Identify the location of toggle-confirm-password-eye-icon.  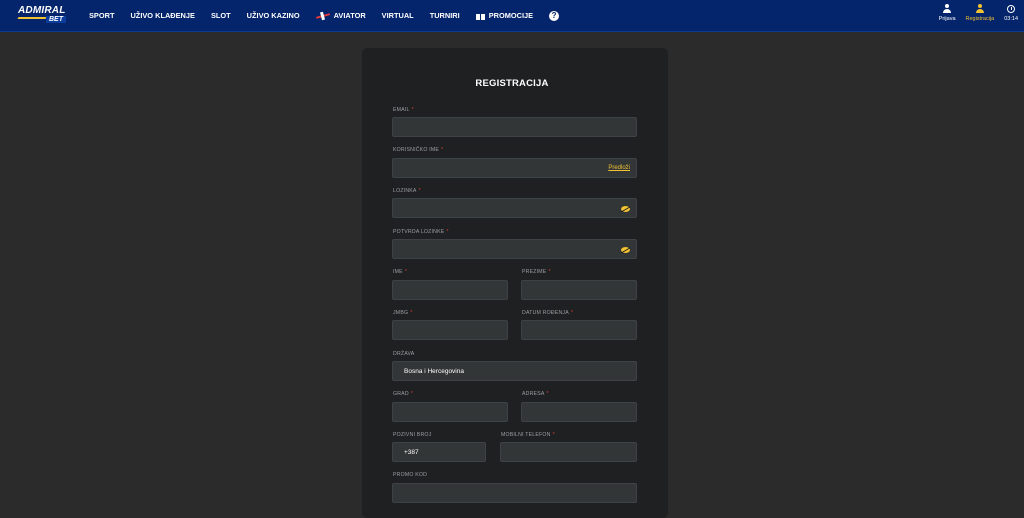
(625, 250).